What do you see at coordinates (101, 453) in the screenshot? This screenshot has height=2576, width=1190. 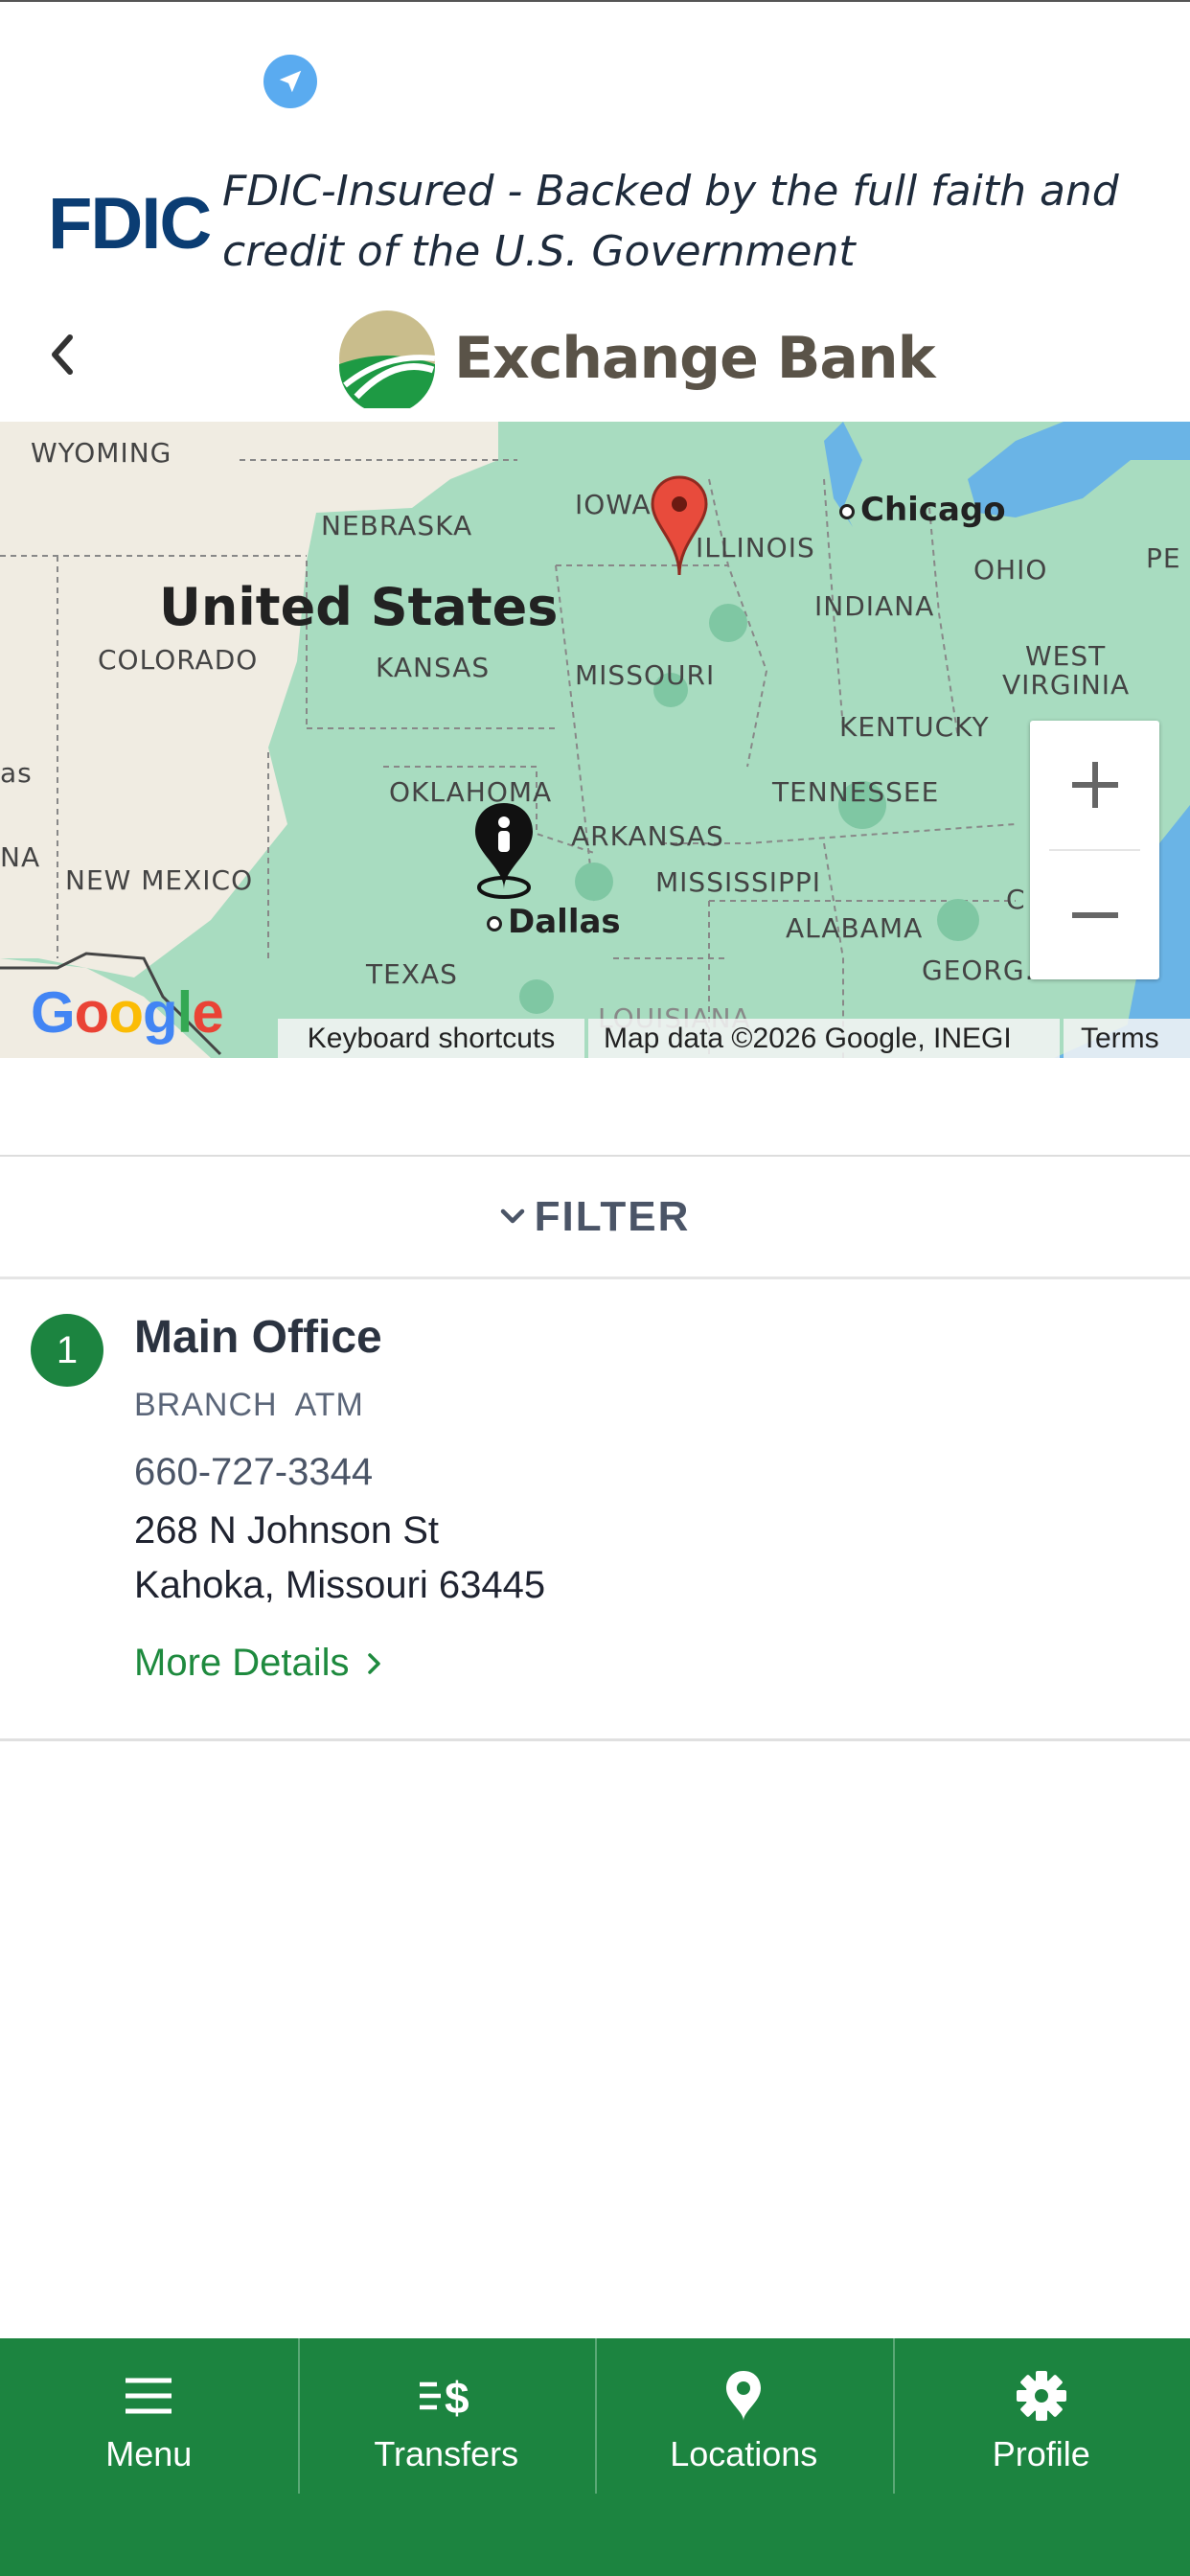 I see `map-state-label: WYOMING` at bounding box center [101, 453].